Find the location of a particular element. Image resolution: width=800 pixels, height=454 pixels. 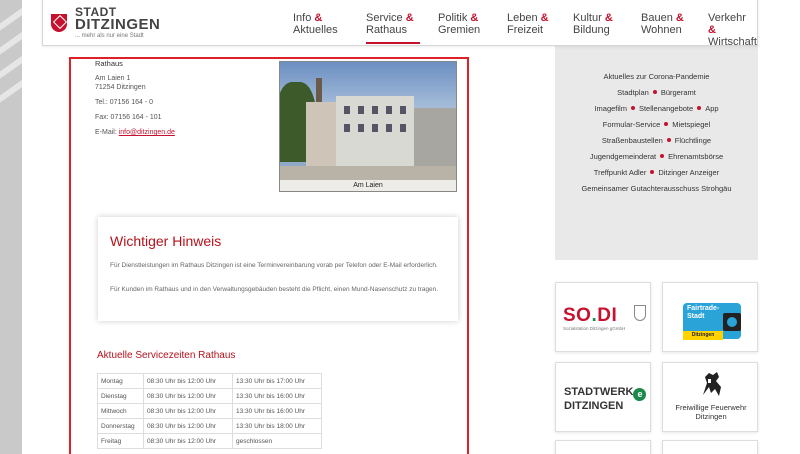

sodi-tile: SO.DI Sozialstation Ditzingen gGmbH is located at coordinates (603, 317).